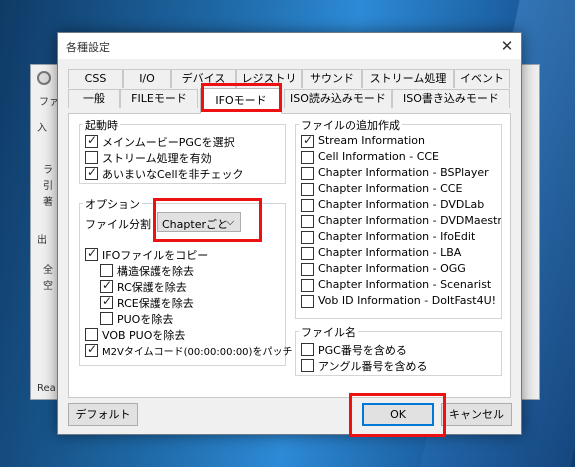 The height and width of the screenshot is (467, 575). What do you see at coordinates (42, 240) in the screenshot?
I see `bg-item: 出` at bounding box center [42, 240].